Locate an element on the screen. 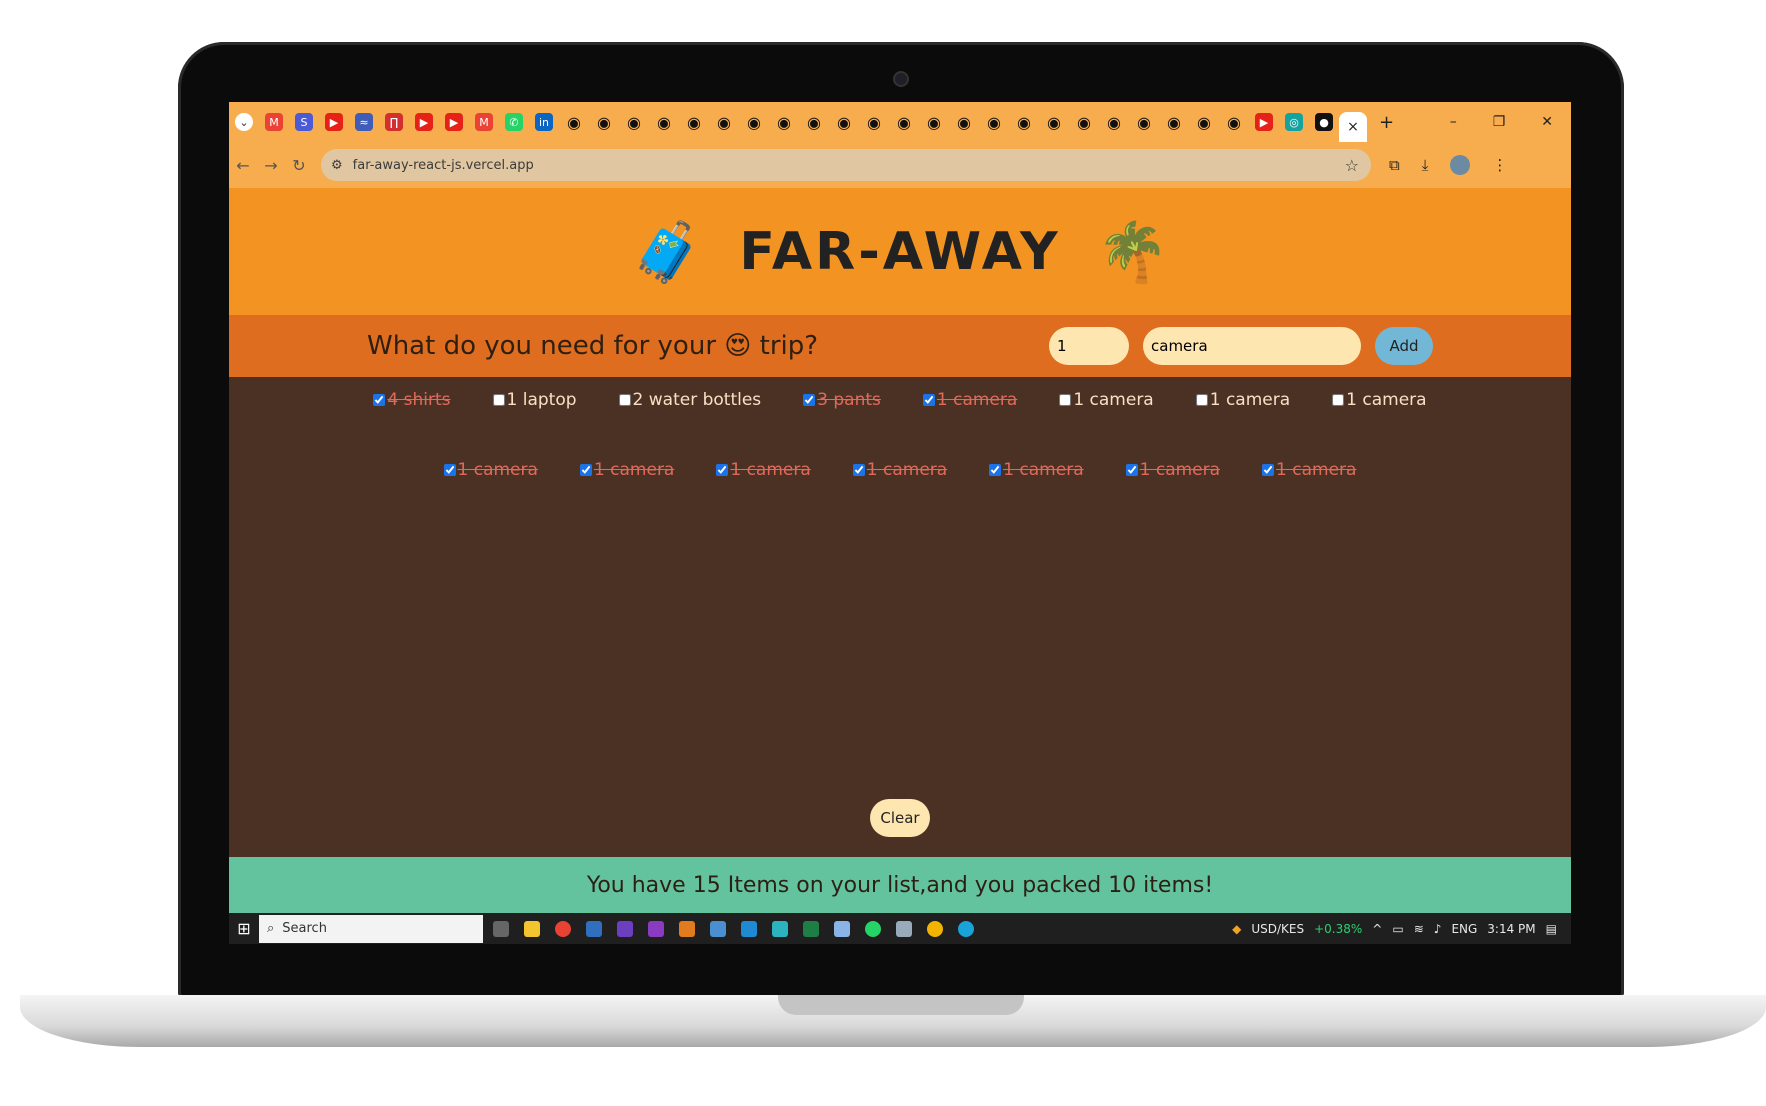 The width and height of the screenshot is (1766, 1106). forward-icon: → is located at coordinates (271, 165).